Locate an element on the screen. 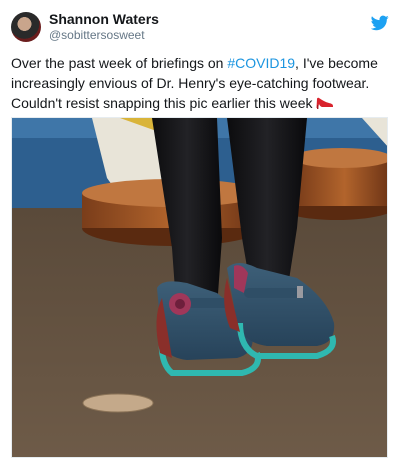  author-info: Shannon Waters @sobittersosweet is located at coordinates (210, 27).